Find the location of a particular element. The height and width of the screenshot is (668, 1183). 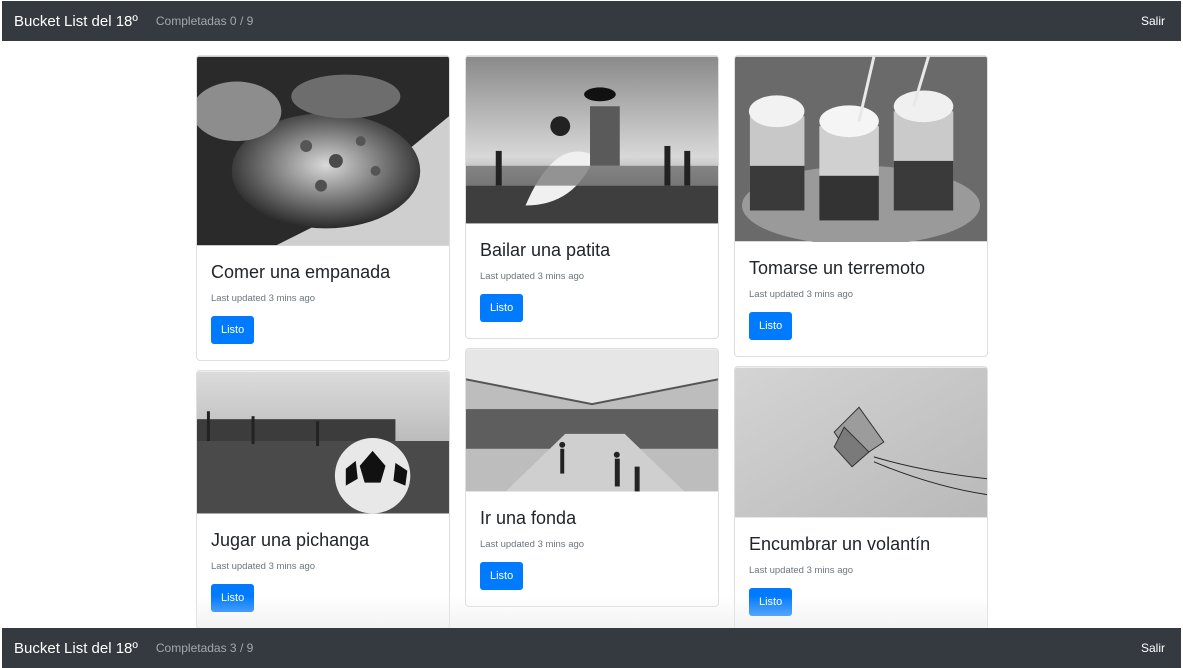

card-title: Jugar una pichanga is located at coordinates (290, 540).